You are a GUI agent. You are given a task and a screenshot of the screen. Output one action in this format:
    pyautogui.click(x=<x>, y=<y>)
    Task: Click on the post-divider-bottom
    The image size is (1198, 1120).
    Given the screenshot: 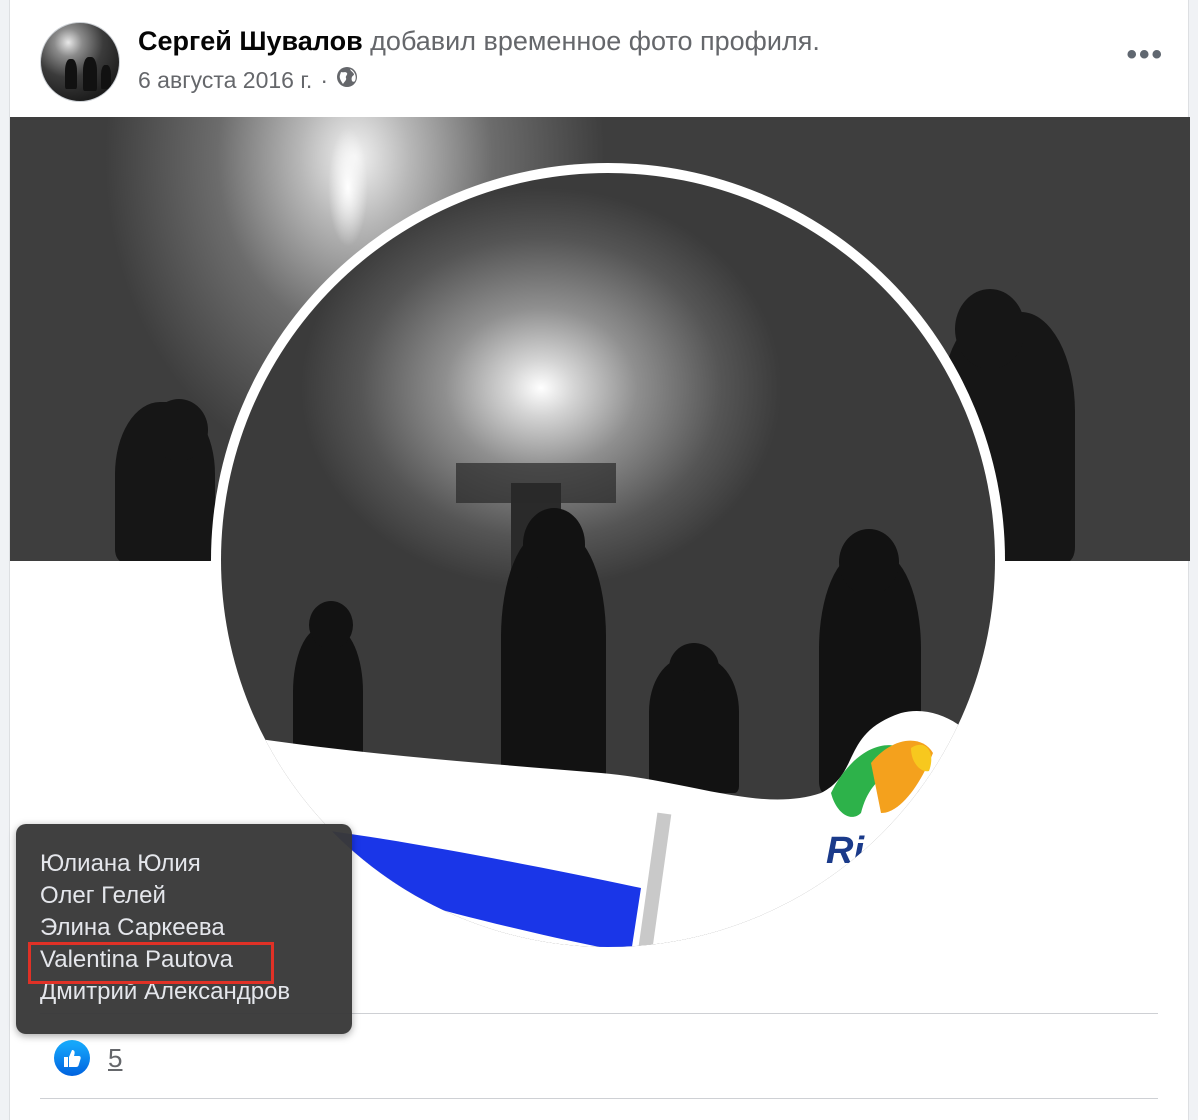 What is the action you would take?
    pyautogui.click(x=599, y=1098)
    